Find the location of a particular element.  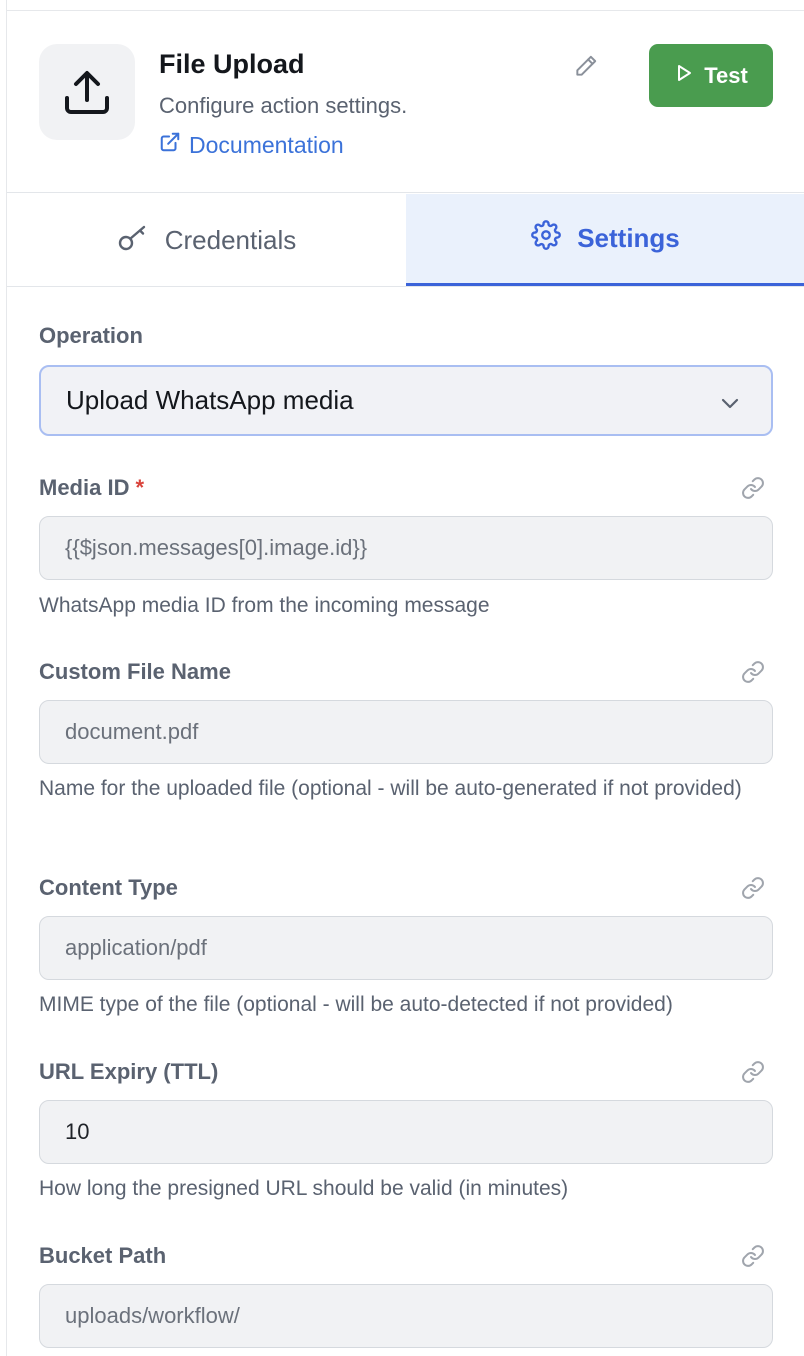

custom-file-name-input: document.pdf is located at coordinates (406, 732).